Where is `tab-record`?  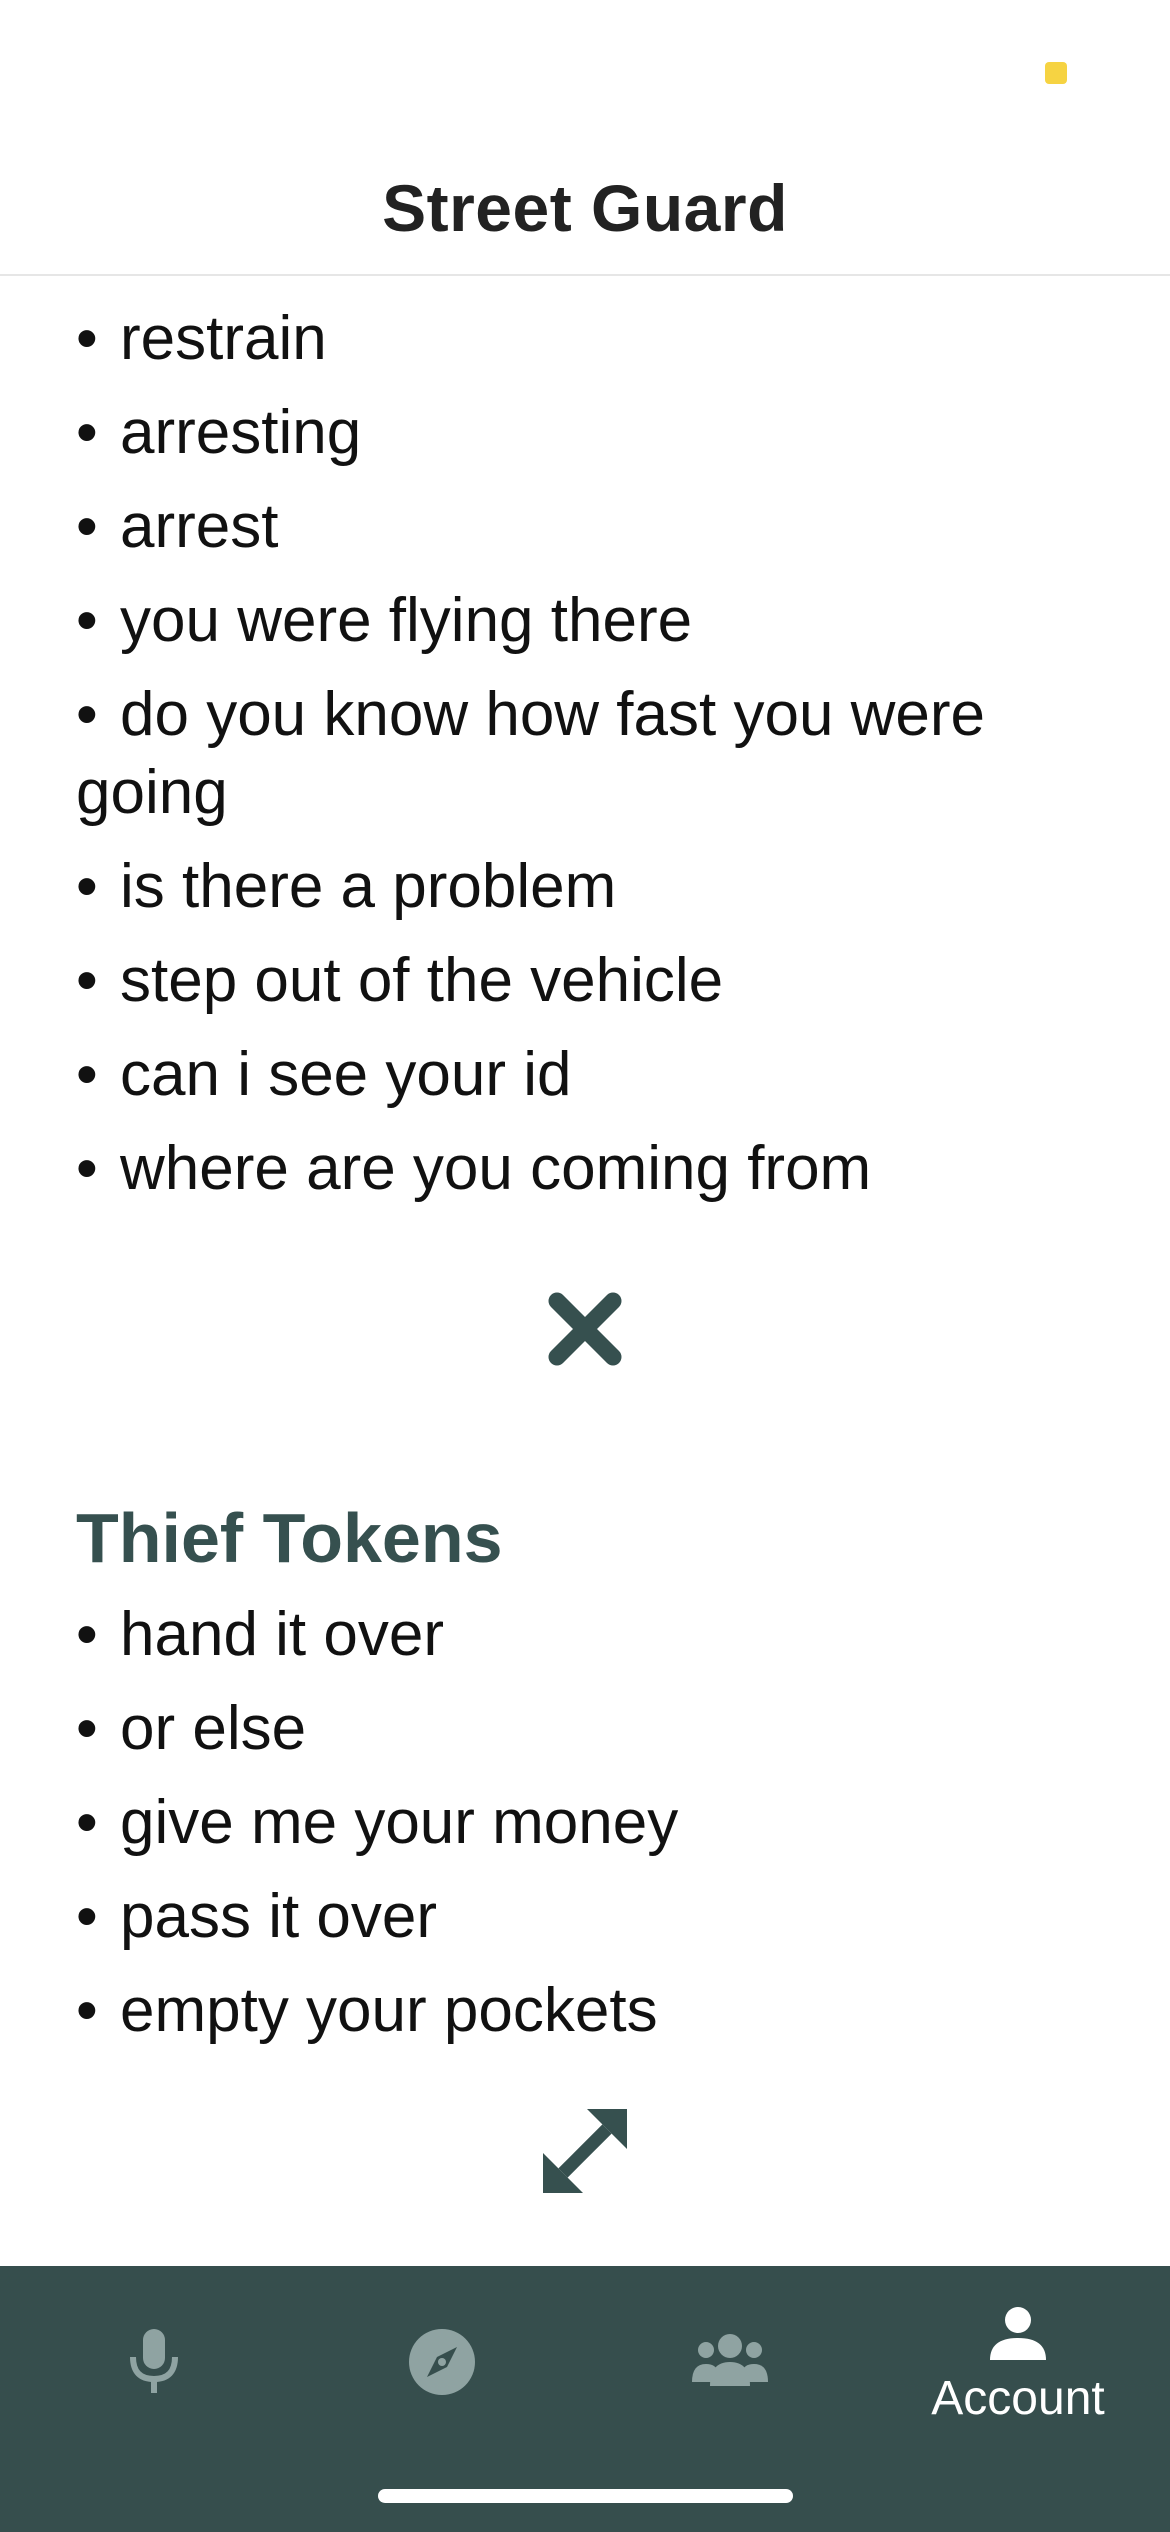
tab-record is located at coordinates (154, 2366).